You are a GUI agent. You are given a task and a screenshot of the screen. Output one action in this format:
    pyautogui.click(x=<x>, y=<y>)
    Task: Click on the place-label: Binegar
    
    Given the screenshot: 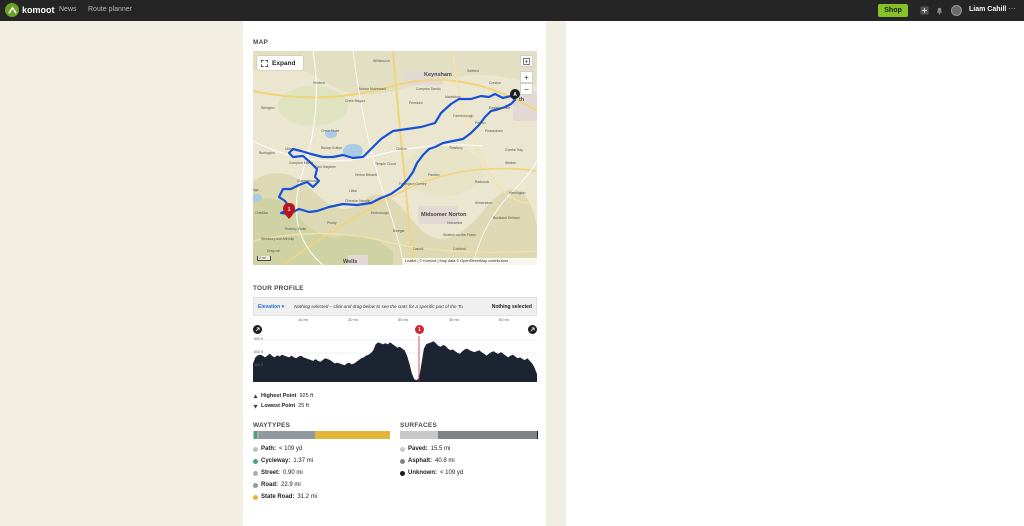 What is the action you would take?
    pyautogui.click(x=399, y=231)
    